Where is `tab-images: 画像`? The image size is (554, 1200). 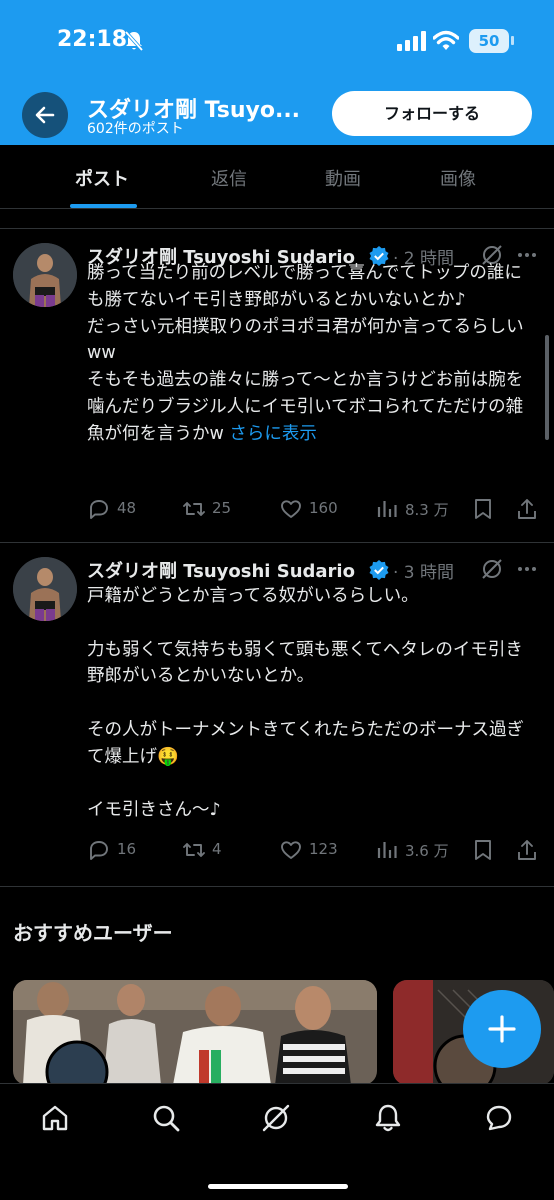 tab-images: 画像 is located at coordinates (458, 178).